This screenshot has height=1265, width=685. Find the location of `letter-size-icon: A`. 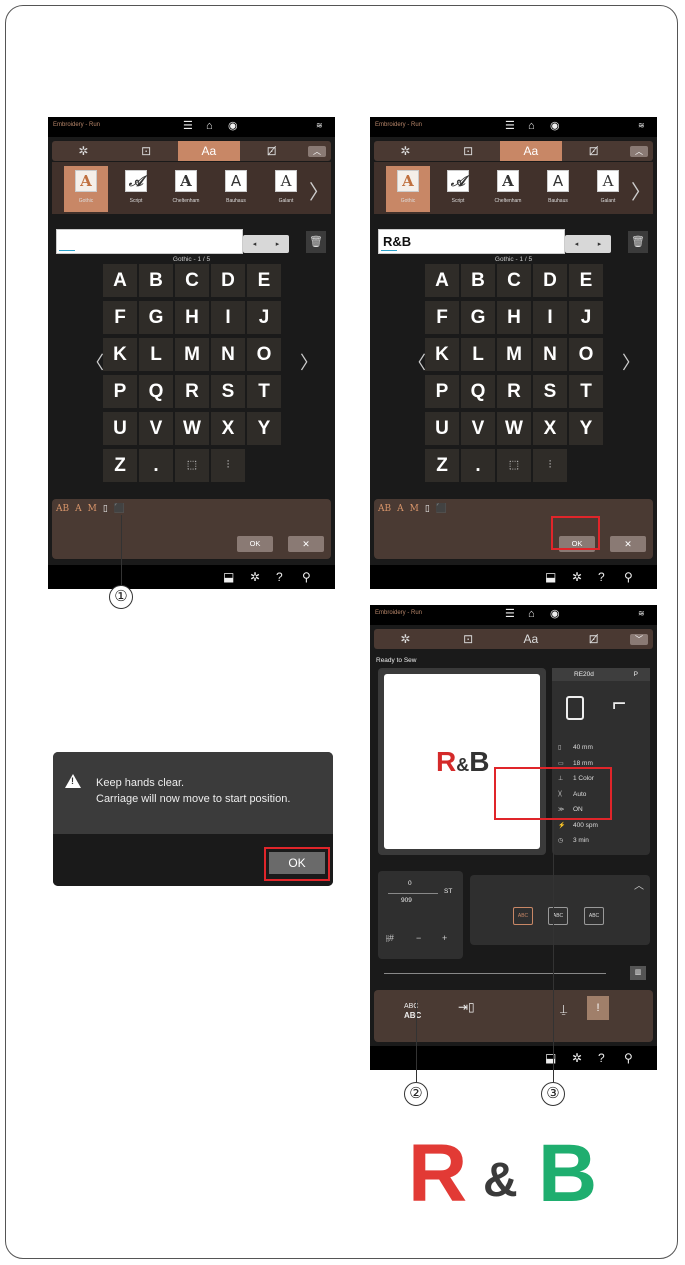

letter-size-icon: A is located at coordinates (78, 509).